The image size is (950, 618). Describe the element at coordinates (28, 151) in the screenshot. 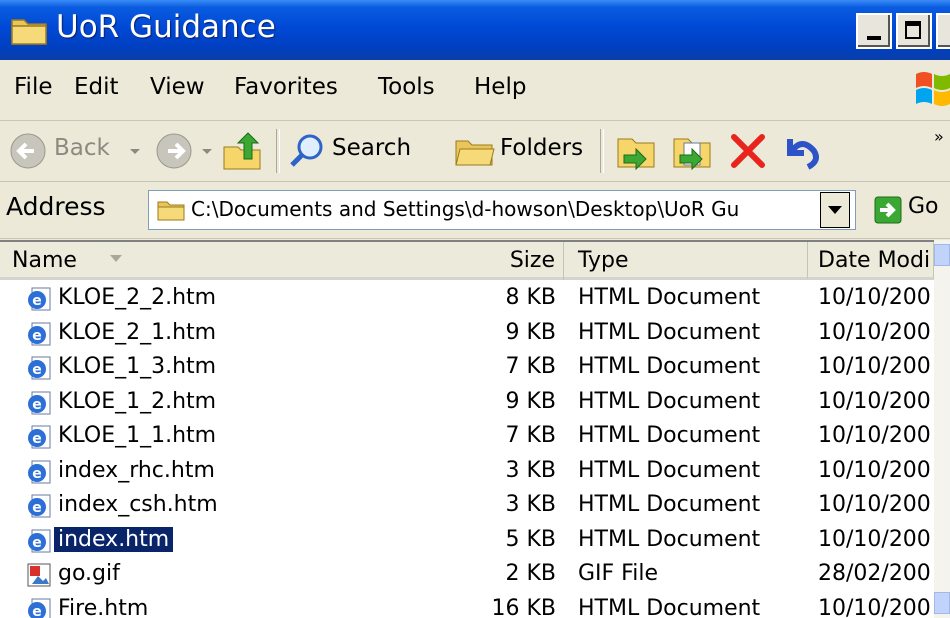

I see `back-arrow-icon` at that location.